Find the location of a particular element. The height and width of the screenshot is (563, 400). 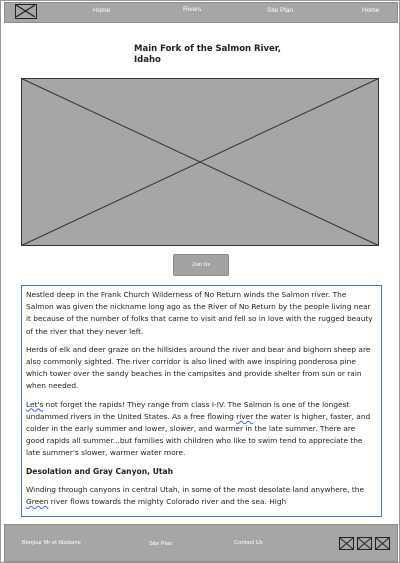

page-title: Main Fork of the Salmon River, Idaho is located at coordinates (209, 55).